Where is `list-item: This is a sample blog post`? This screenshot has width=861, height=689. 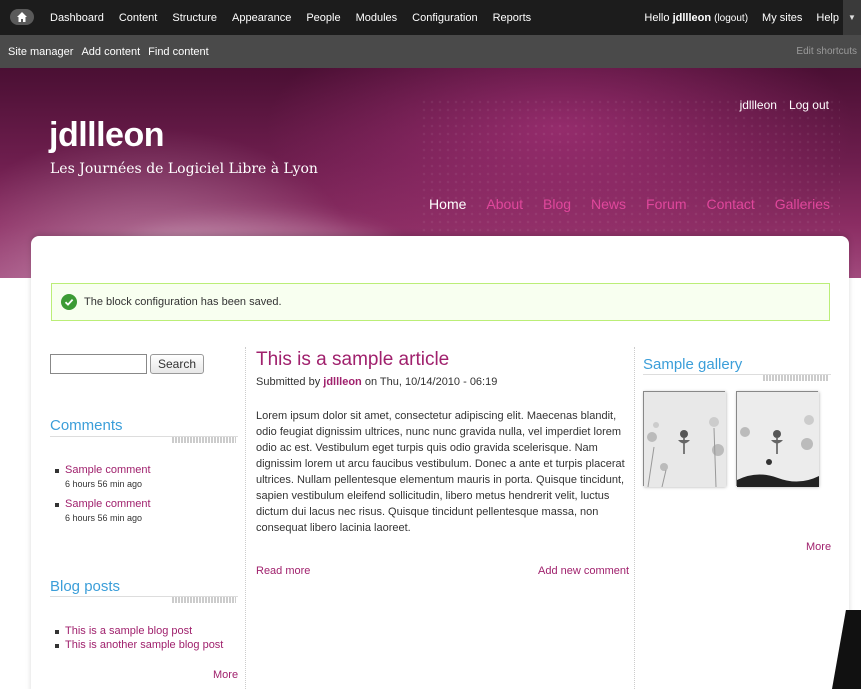
list-item: This is a sample blog post is located at coordinates (148, 631).